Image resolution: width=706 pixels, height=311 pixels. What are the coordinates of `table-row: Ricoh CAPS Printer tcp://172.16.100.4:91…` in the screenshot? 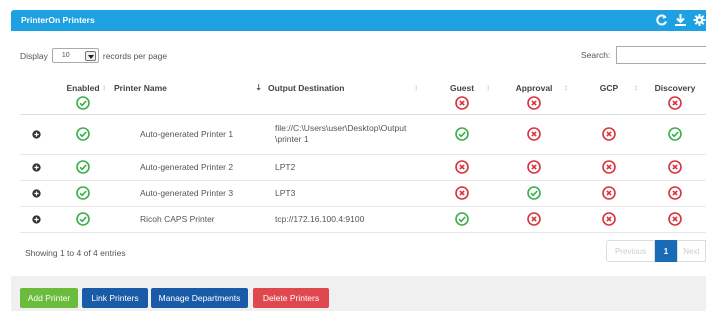 It's located at (363, 219).